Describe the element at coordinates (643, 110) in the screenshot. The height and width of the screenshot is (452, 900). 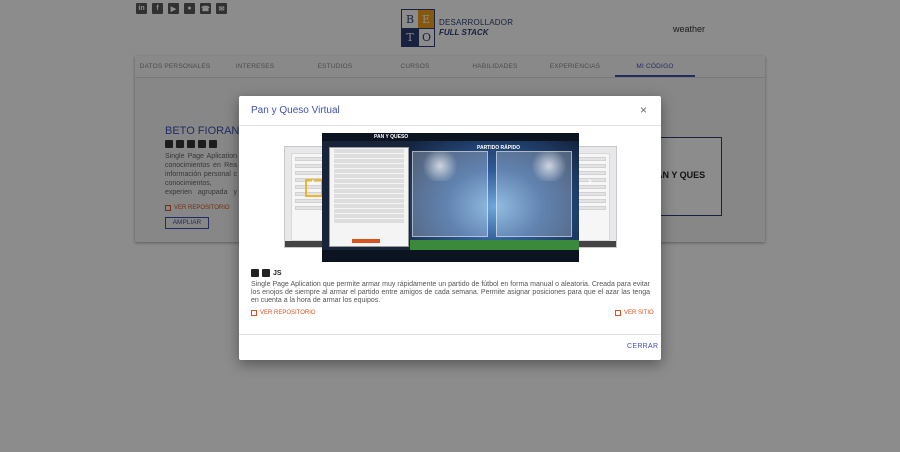
I see `close-icon: ×` at that location.